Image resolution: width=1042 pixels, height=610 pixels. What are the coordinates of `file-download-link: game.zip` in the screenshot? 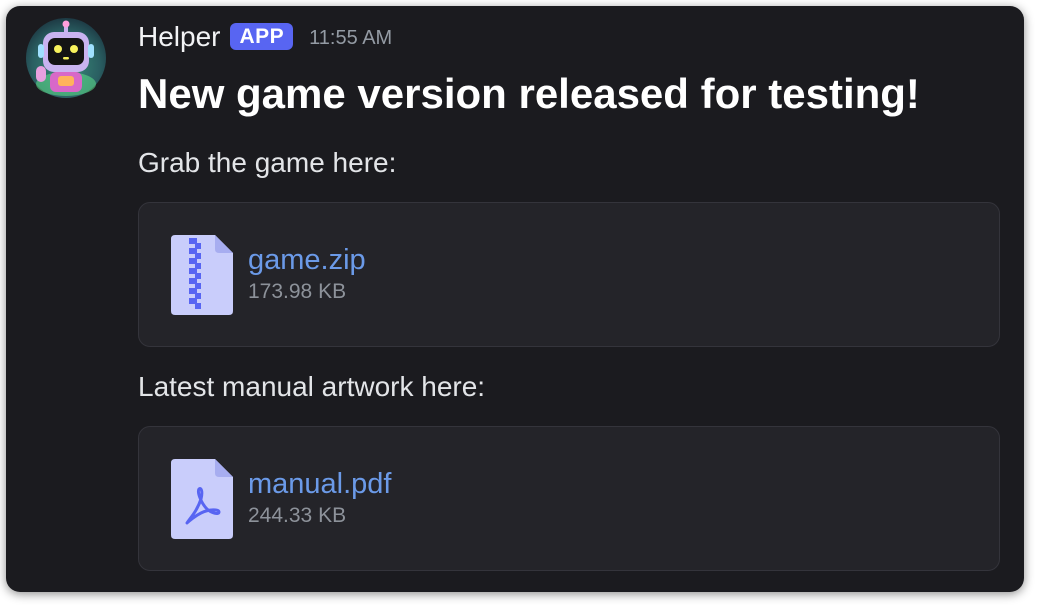 It's located at (307, 260).